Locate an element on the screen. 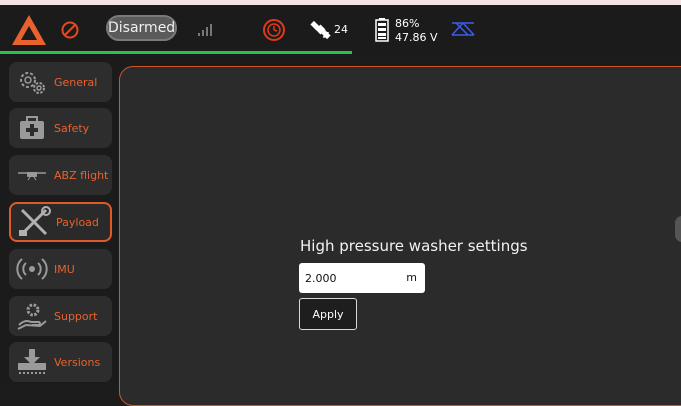 The width and height of the screenshot is (681, 406). sidebar-item-safety: Safety is located at coordinates (60, 128).